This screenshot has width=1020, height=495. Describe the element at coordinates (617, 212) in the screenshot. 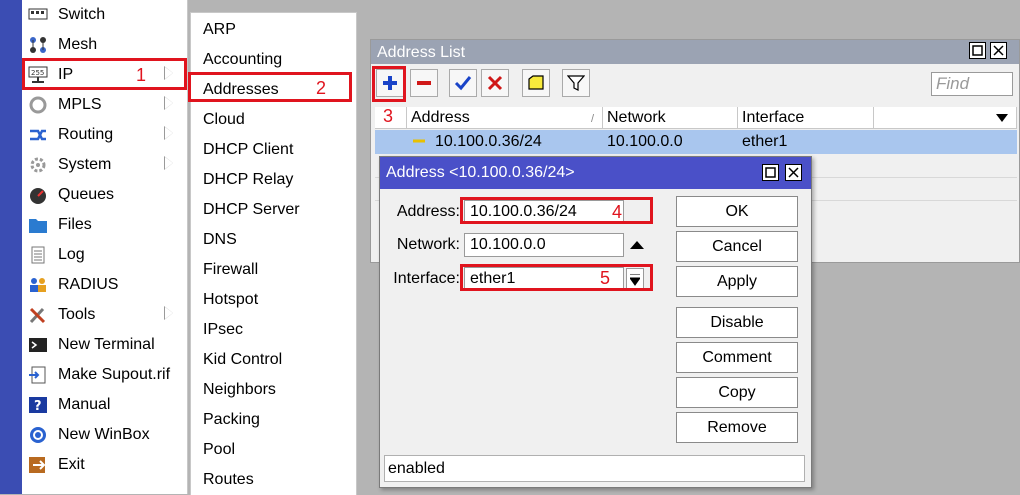

I see `annotation-number-4: 4` at that location.